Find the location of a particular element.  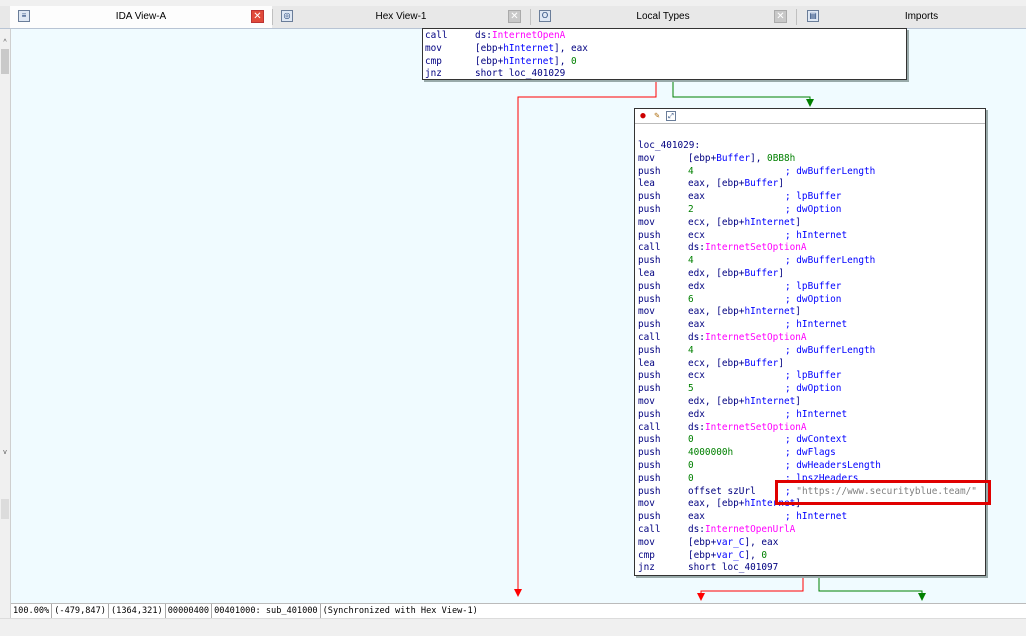

mnemonic: lea is located at coordinates (646, 363).